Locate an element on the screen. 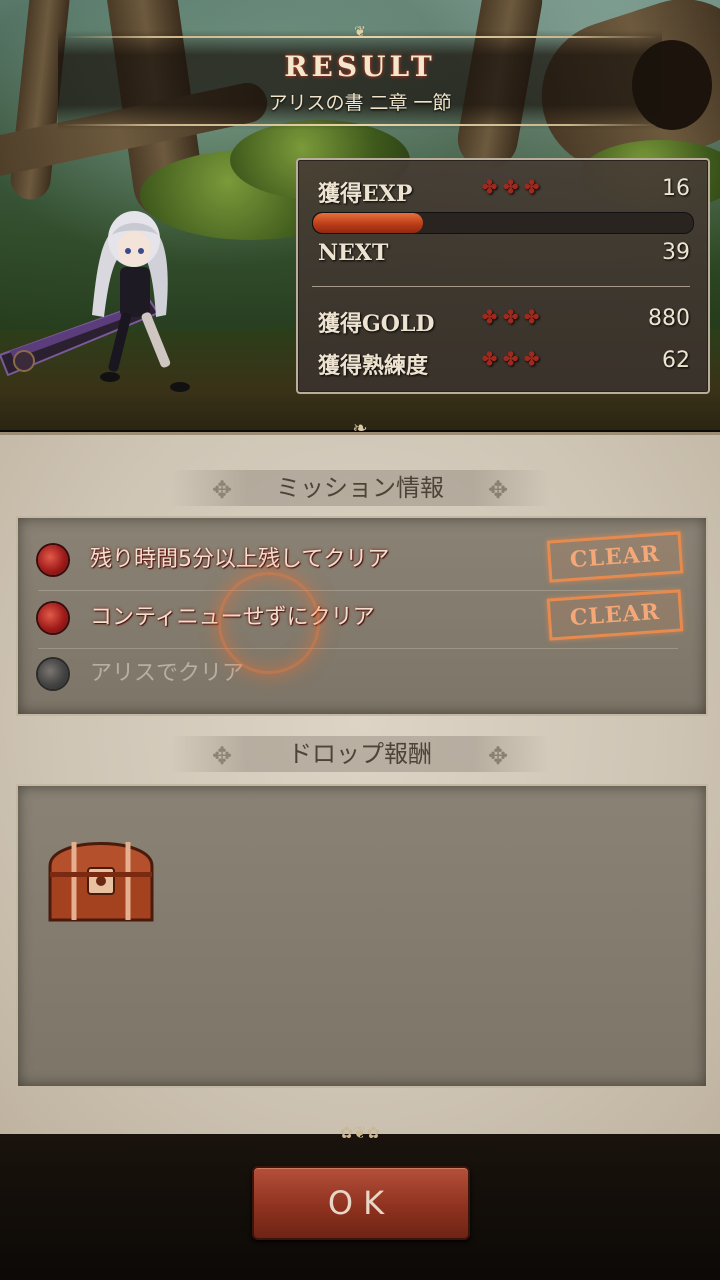 Image resolution: width=720 pixels, height=1280 pixels. exp-value: 16 is located at coordinates (676, 188).